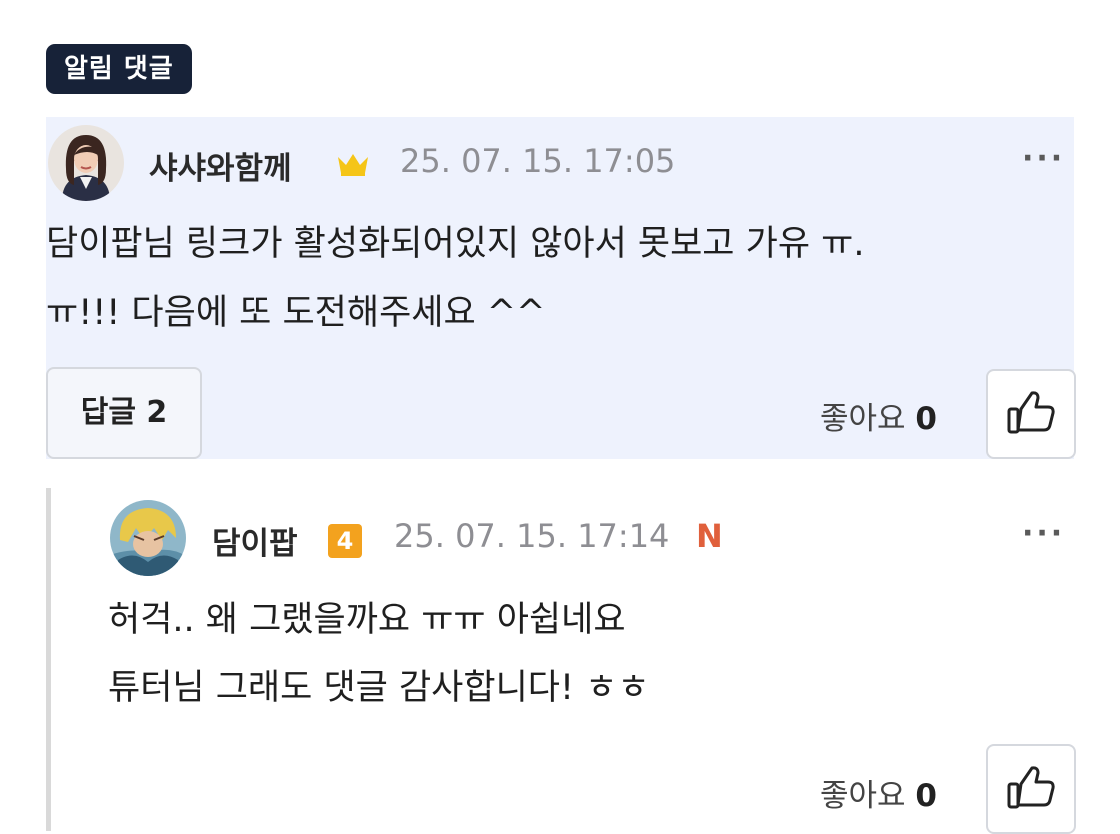 This screenshot has width=1120, height=834. Describe the element at coordinates (345, 541) in the screenshot. I see `level-badge: 4` at that location.